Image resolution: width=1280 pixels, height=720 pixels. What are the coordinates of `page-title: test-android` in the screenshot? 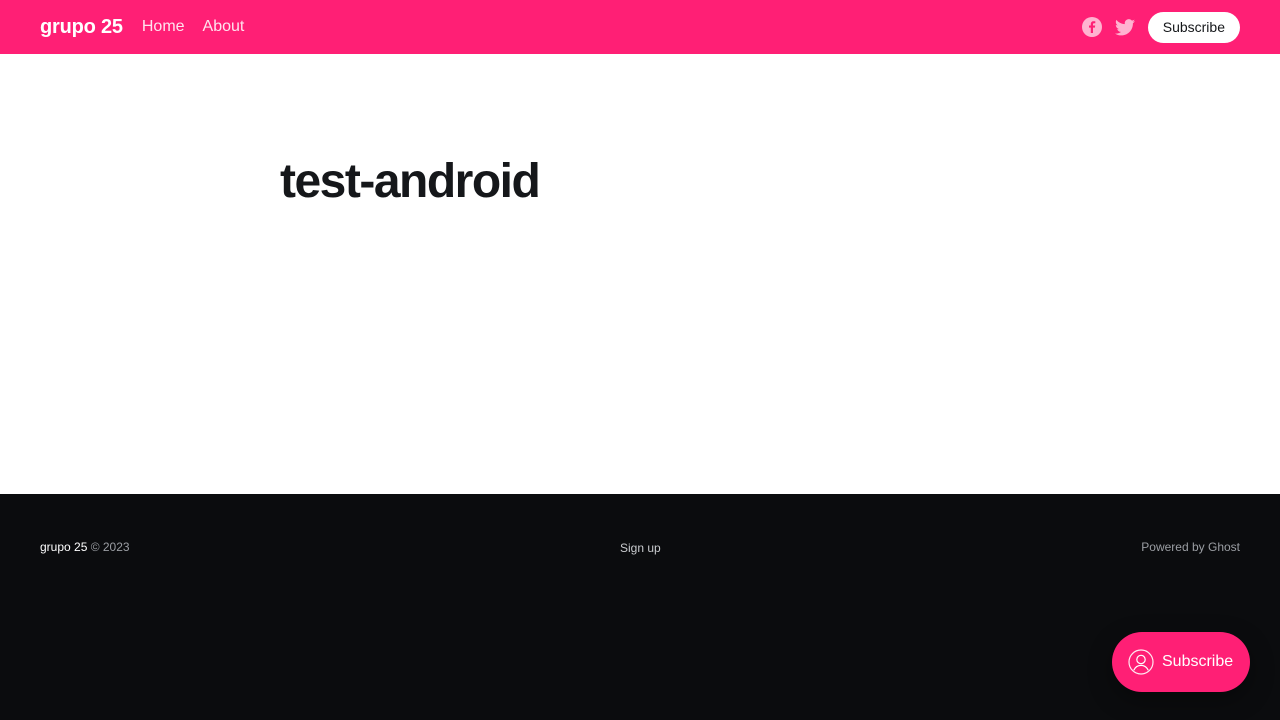 It's located at (410, 181).